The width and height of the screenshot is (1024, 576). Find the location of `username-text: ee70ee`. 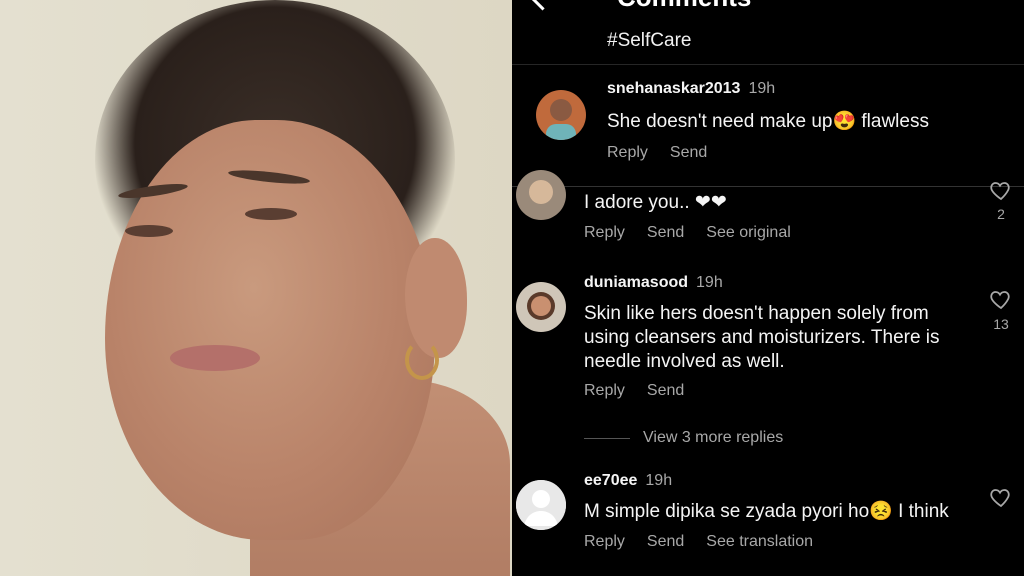

username-text: ee70ee is located at coordinates (610, 480).